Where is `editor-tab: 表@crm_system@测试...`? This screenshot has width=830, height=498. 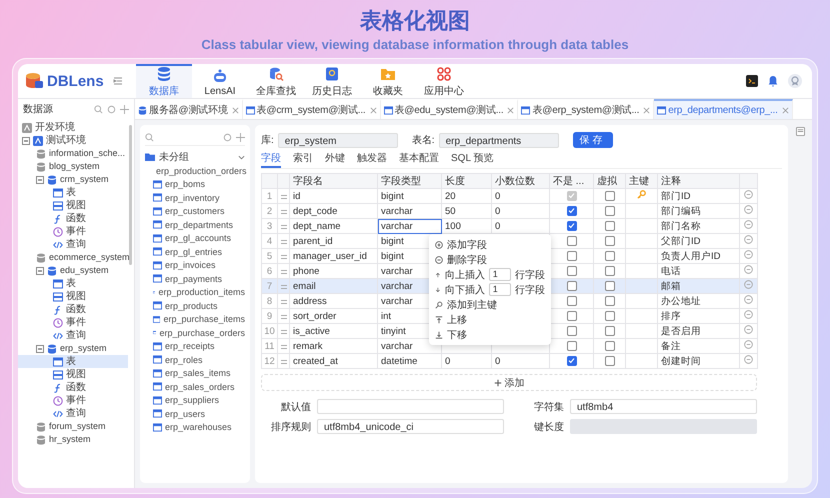 editor-tab: 表@crm_system@测试... is located at coordinates (311, 109).